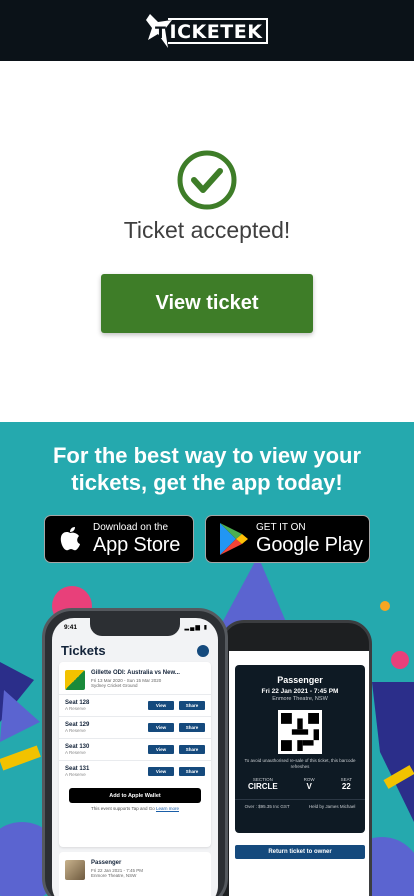 Image resolution: width=414 pixels, height=896 pixels. I want to click on google-play-small-text: GET IT ON, so click(281, 527).